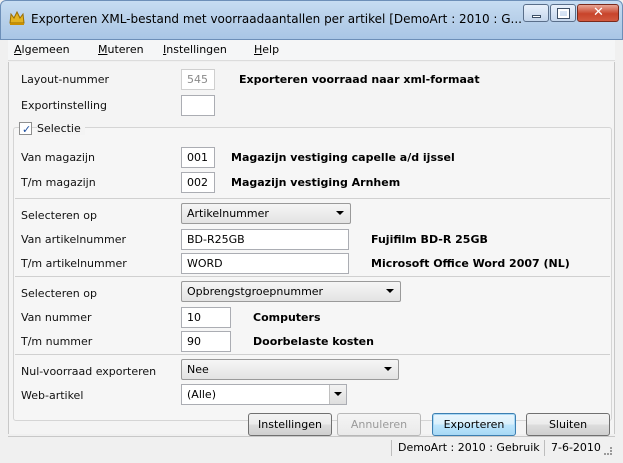 This screenshot has height=463, width=623. What do you see at coordinates (198, 157) in the screenshot?
I see `from-warehouse-field: 001` at bounding box center [198, 157].